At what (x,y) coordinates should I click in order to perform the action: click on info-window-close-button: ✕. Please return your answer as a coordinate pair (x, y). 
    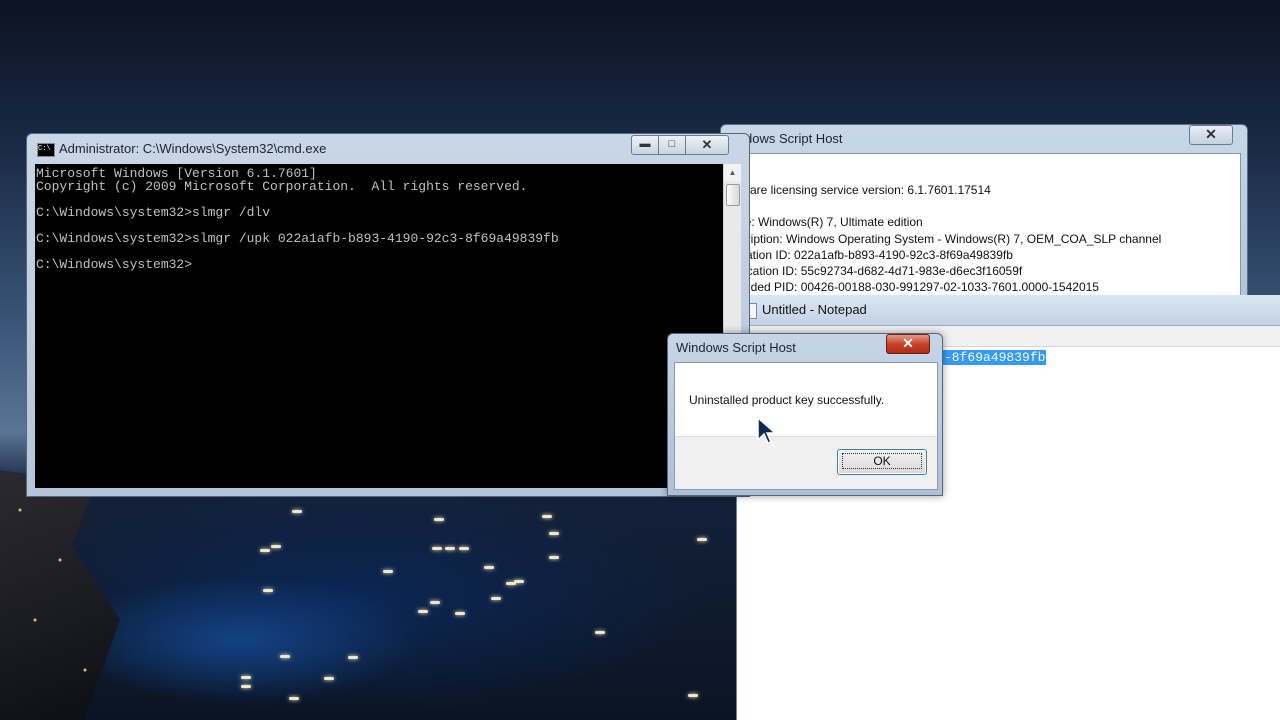
    Looking at the image, I should click on (1211, 135).